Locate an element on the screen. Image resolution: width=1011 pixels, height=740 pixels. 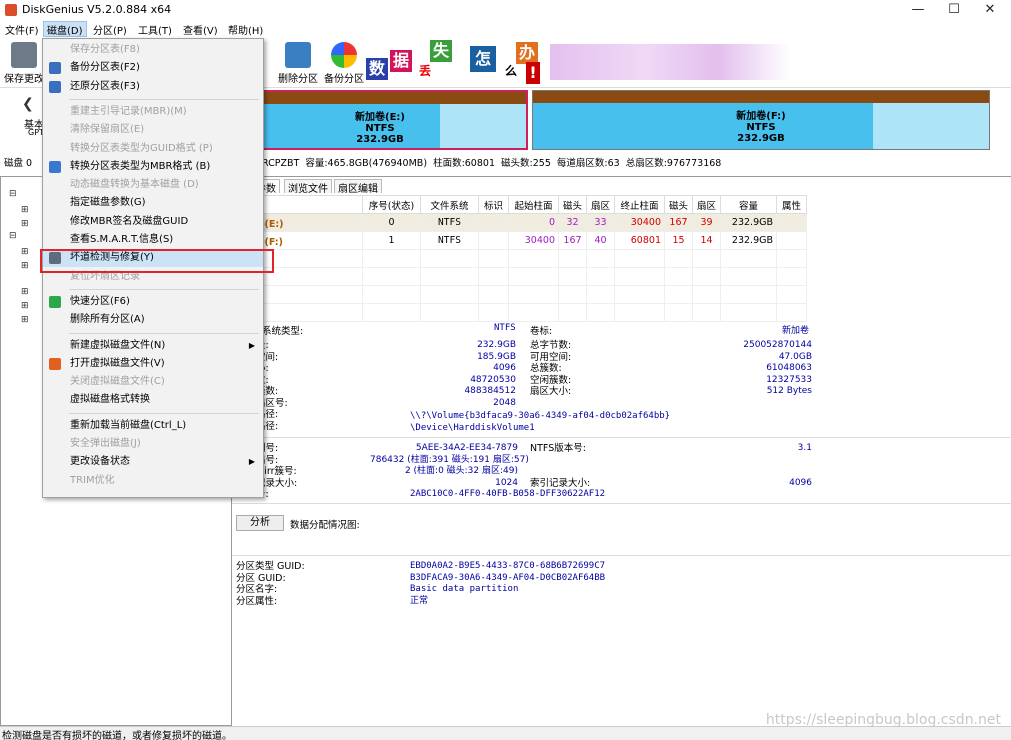
menu-item: 新建虚拟磁盘文件(N) ▶ is located at coordinates (153, 346).